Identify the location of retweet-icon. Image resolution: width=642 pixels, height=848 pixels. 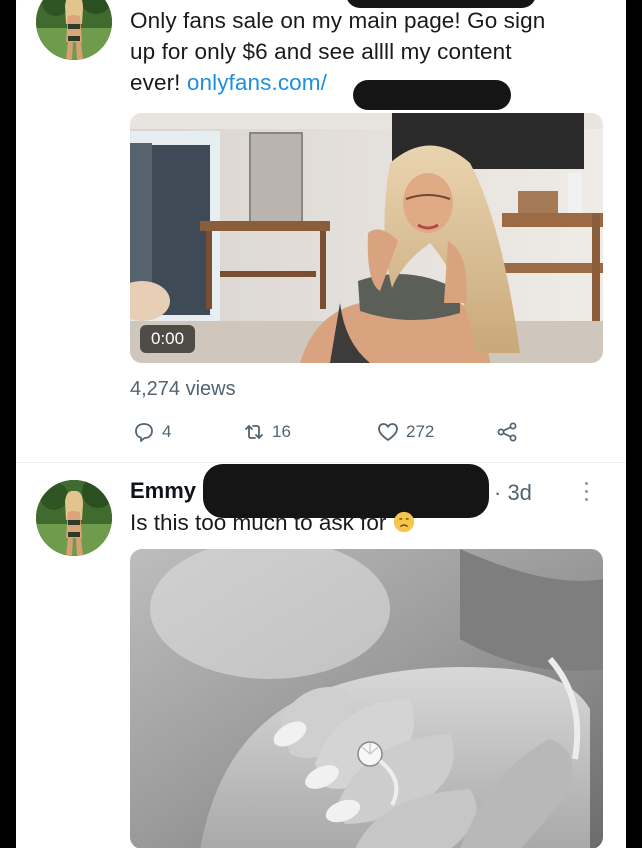
(254, 432).